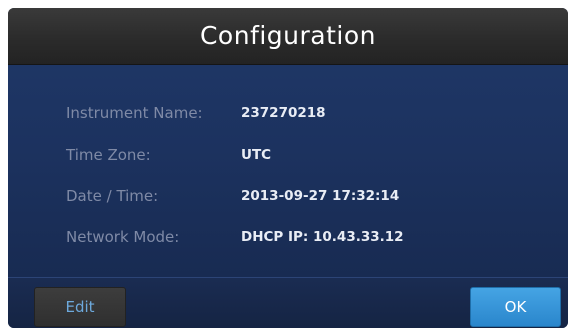 This screenshot has width=575, height=330. Describe the element at coordinates (515, 307) in the screenshot. I see `ok-button: OK` at that location.